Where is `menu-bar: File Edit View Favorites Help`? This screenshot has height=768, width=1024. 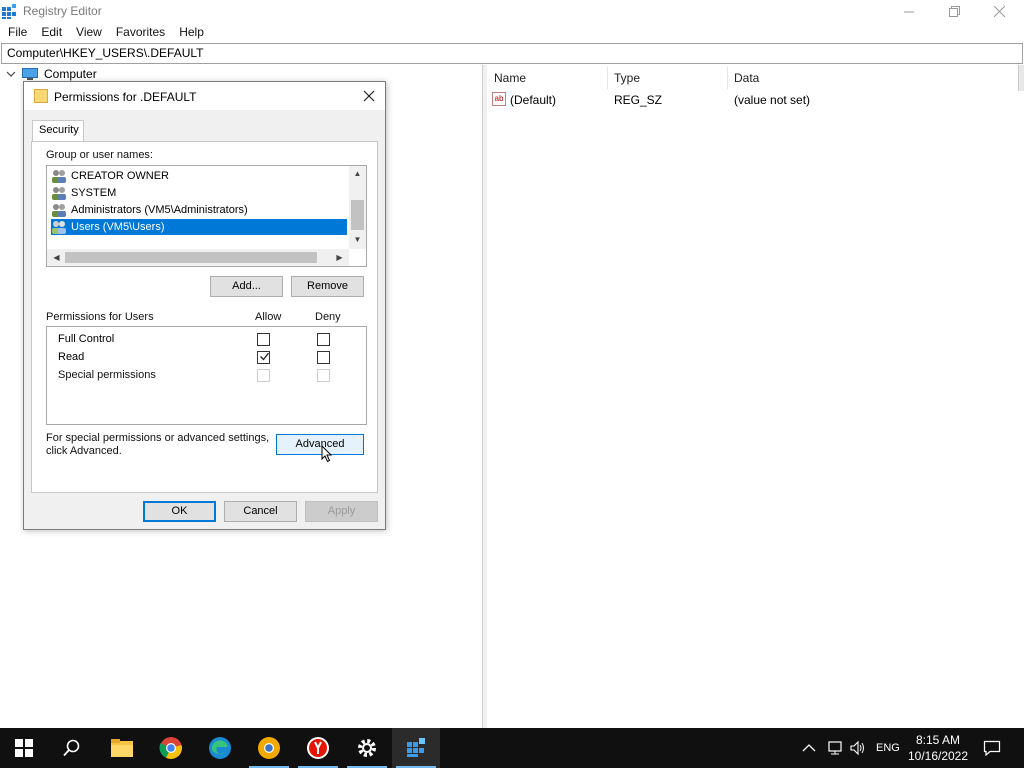 menu-bar: File Edit View Favorites Help is located at coordinates (512, 33).